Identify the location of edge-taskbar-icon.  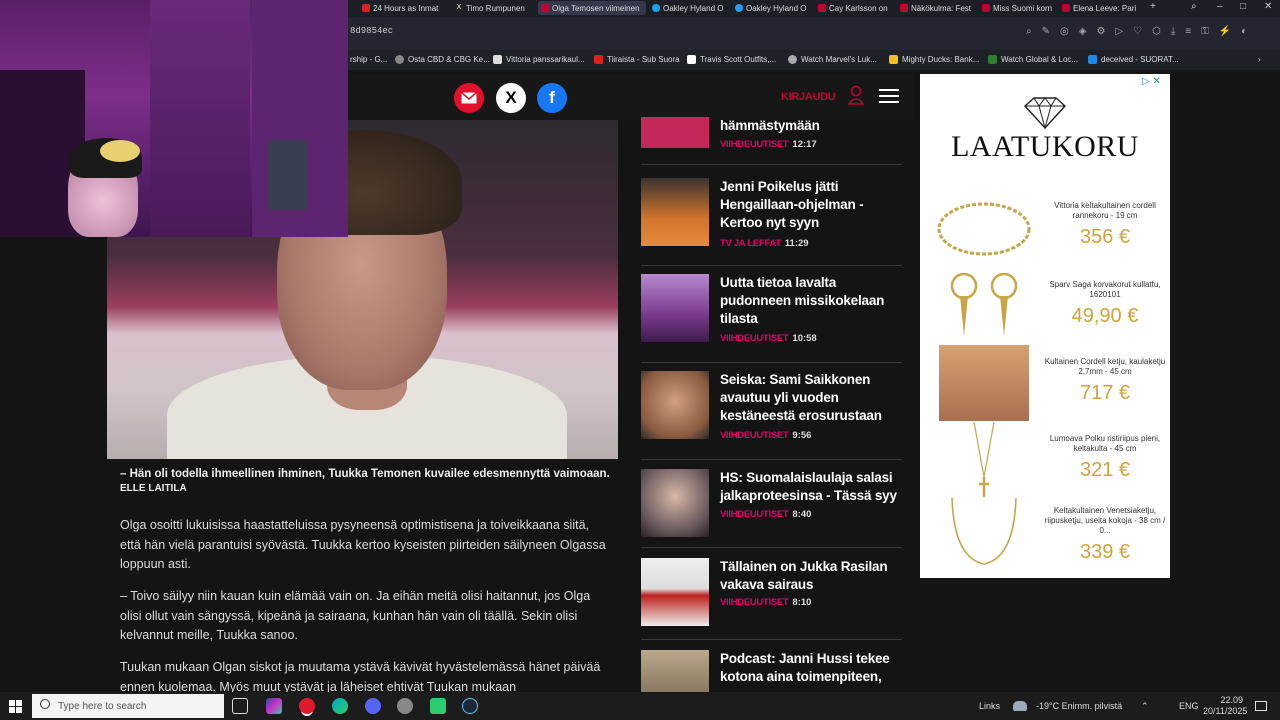
(340, 706).